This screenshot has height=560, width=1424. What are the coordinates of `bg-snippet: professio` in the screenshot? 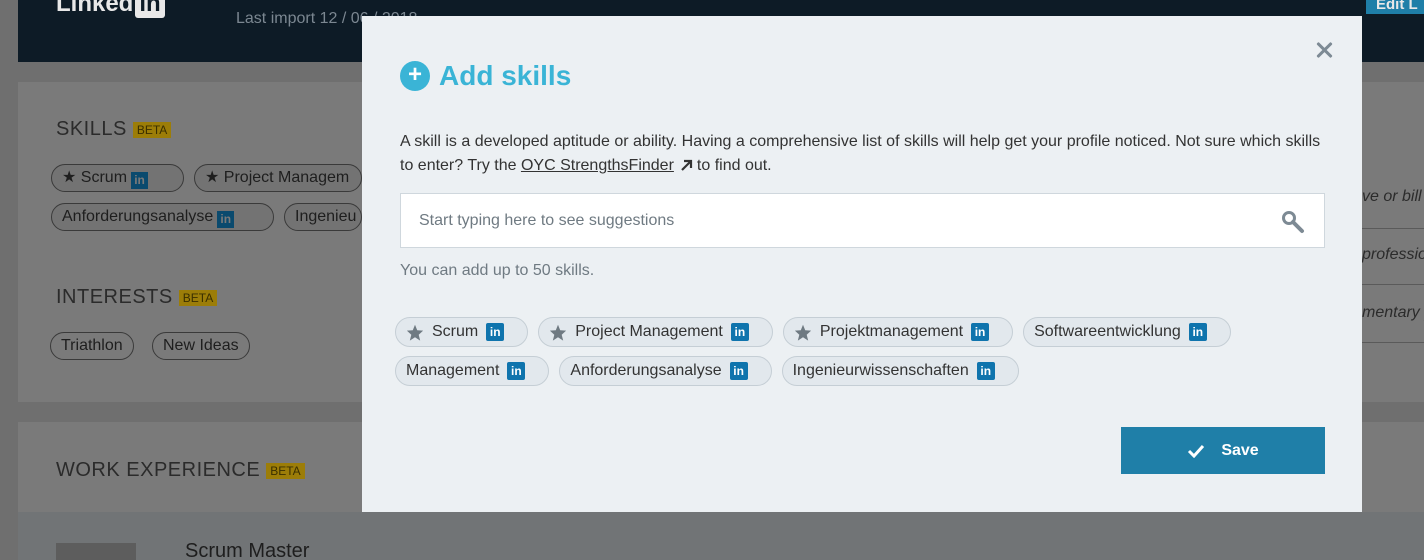 It's located at (1393, 254).